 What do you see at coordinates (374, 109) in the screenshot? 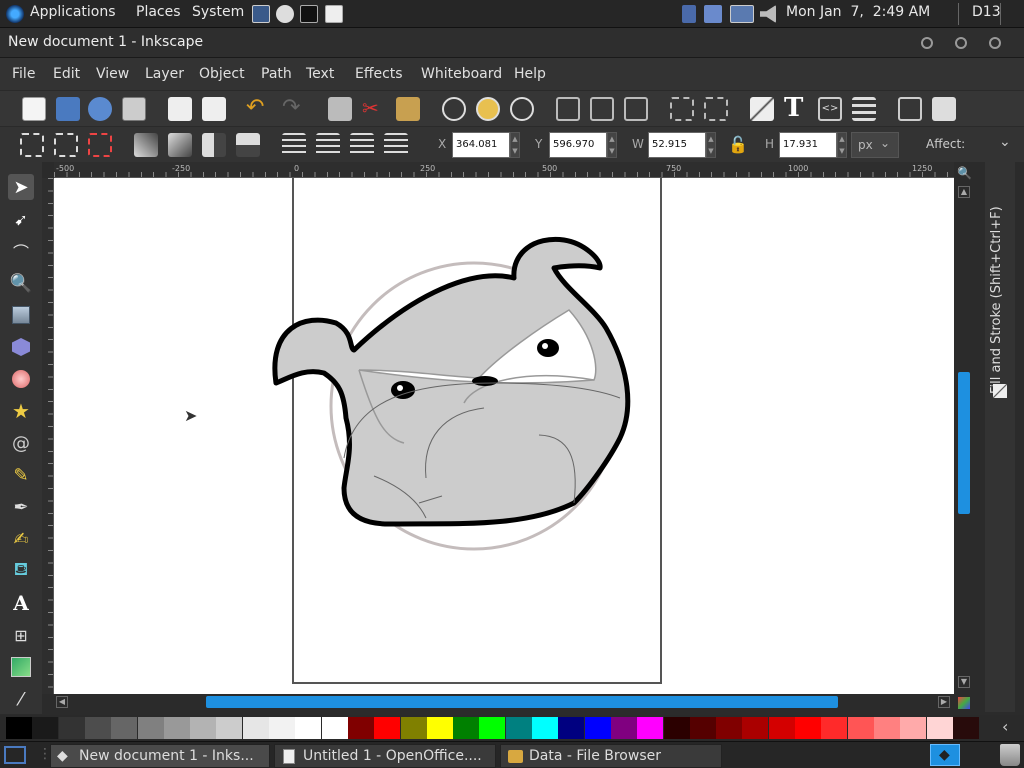
I see `cut-icon: ✂` at bounding box center [374, 109].